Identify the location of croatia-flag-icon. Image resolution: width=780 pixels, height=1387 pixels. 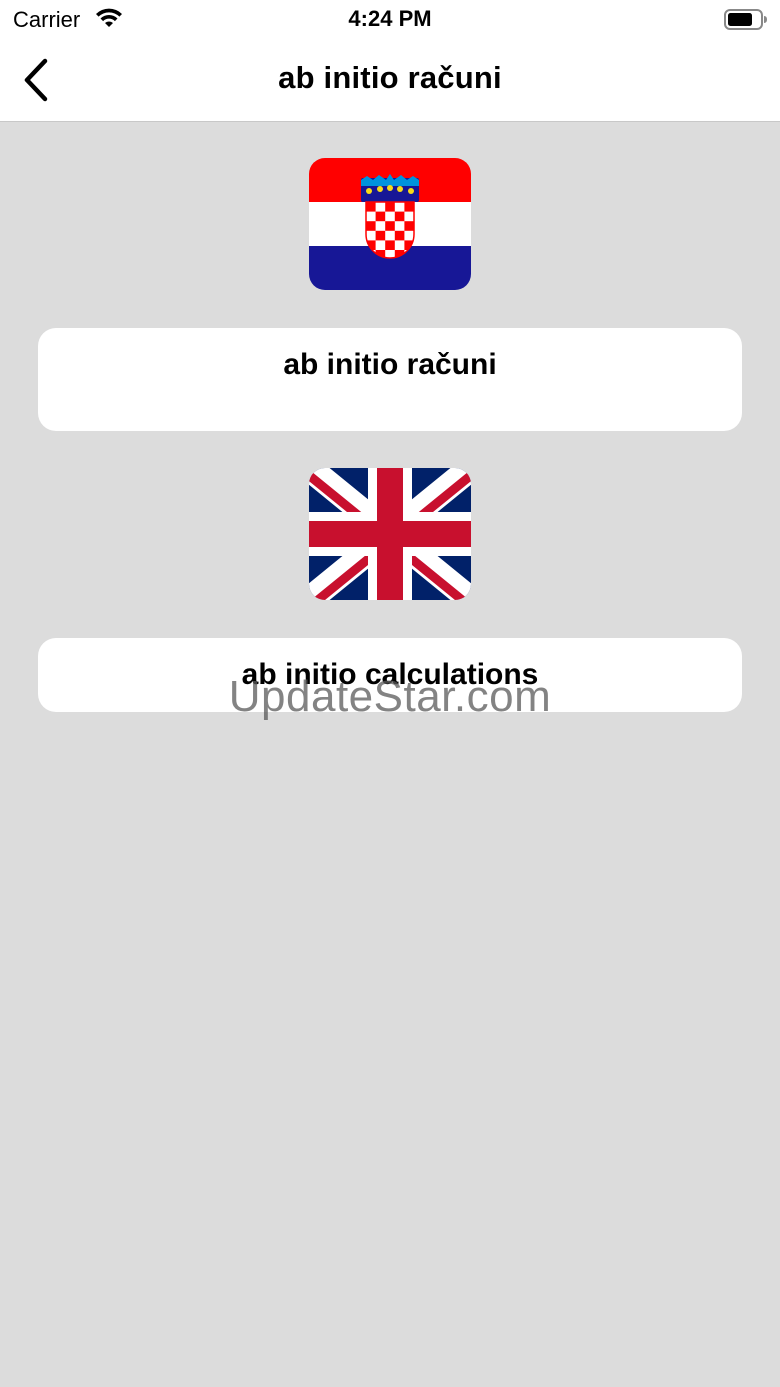
(390, 224).